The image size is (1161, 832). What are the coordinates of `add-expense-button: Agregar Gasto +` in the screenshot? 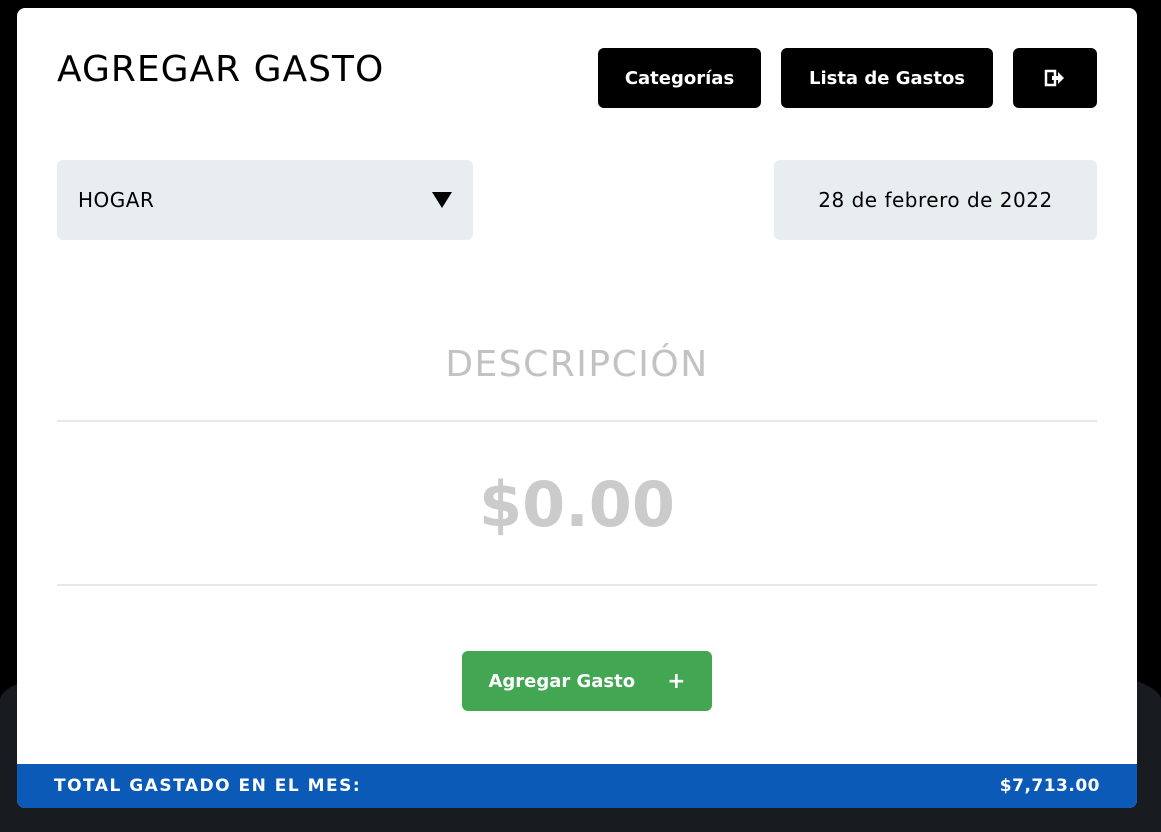 It's located at (587, 681).